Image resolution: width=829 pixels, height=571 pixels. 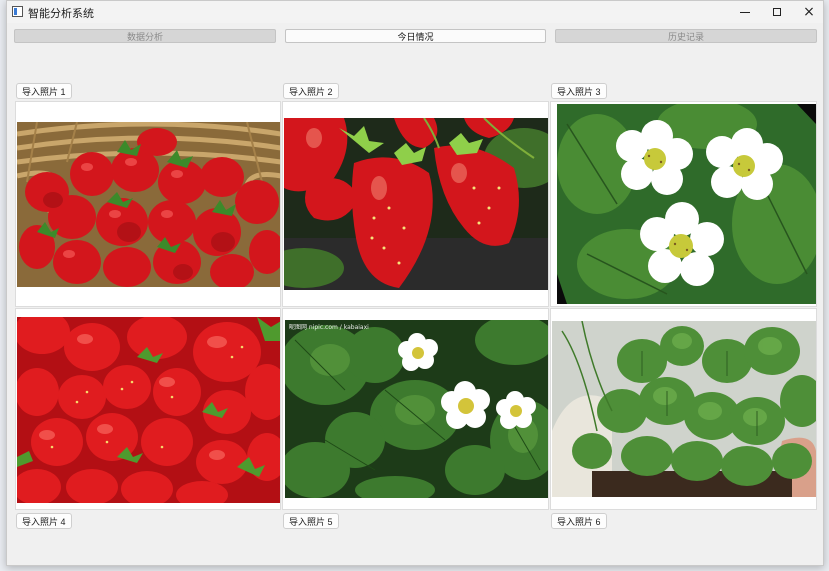 I want to click on maximize-icon, so click(x=777, y=12).